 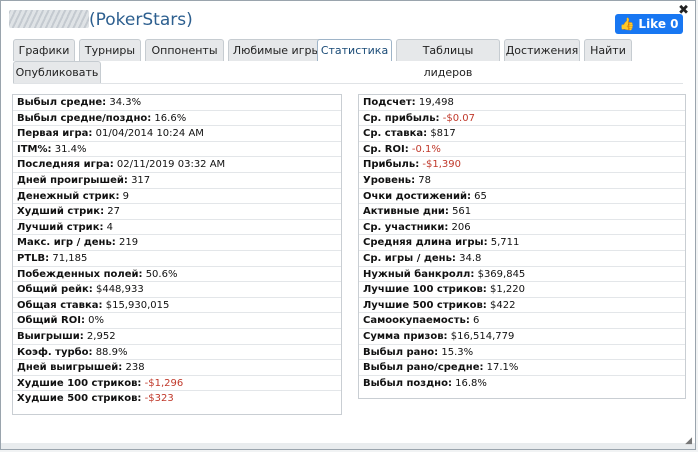 What do you see at coordinates (135, 368) in the screenshot?
I see `stat-value: 238` at bounding box center [135, 368].